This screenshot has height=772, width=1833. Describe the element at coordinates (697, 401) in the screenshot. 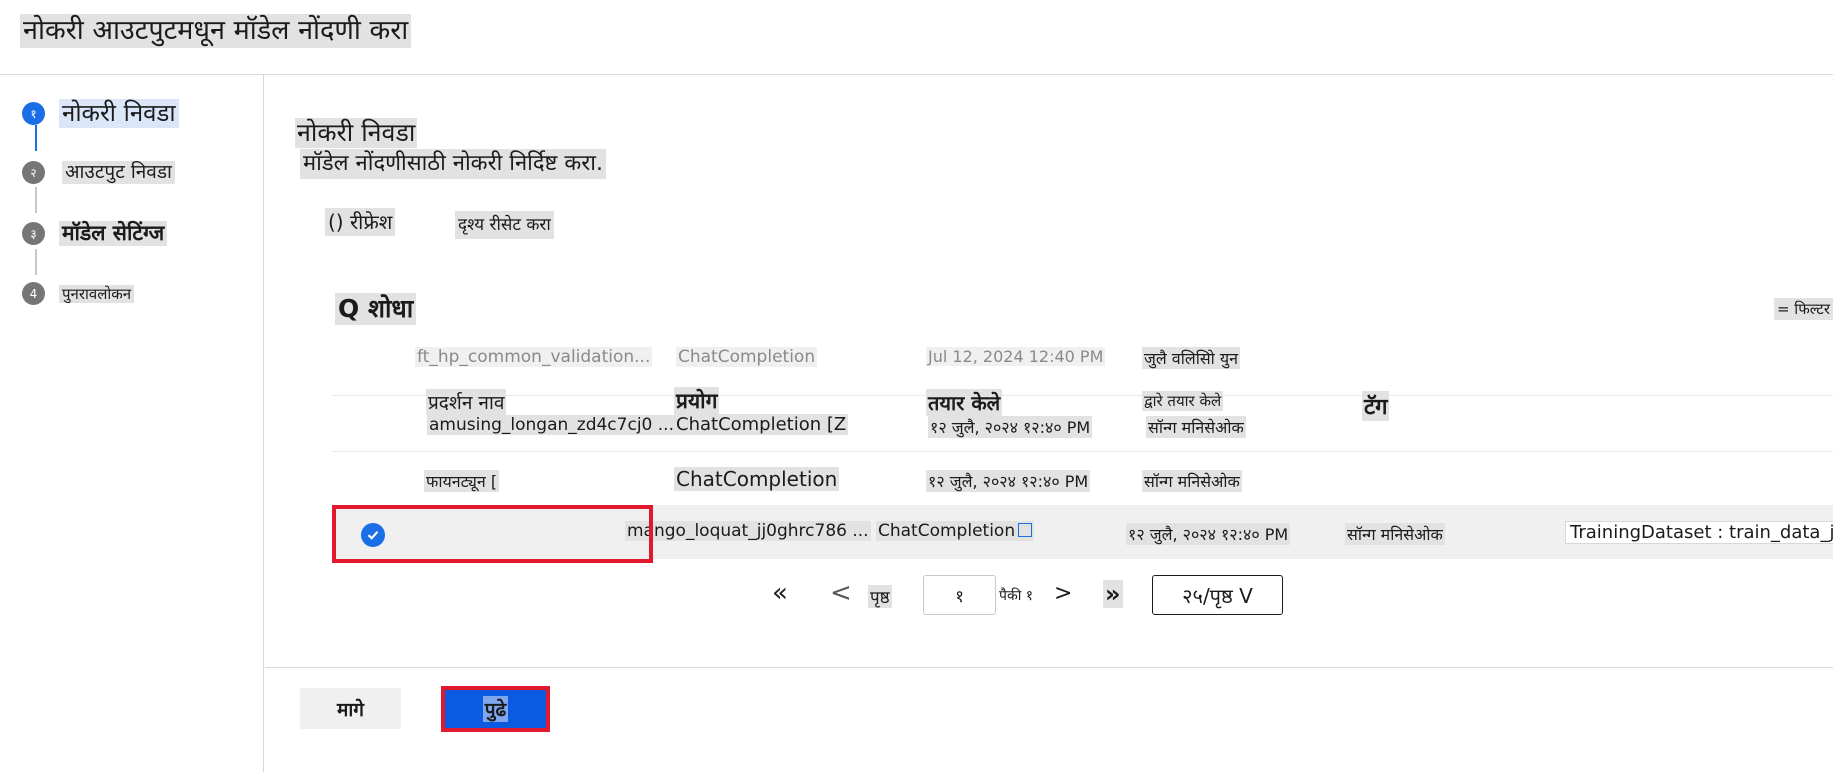

I see `column-header-experiment: प्रयोग` at that location.